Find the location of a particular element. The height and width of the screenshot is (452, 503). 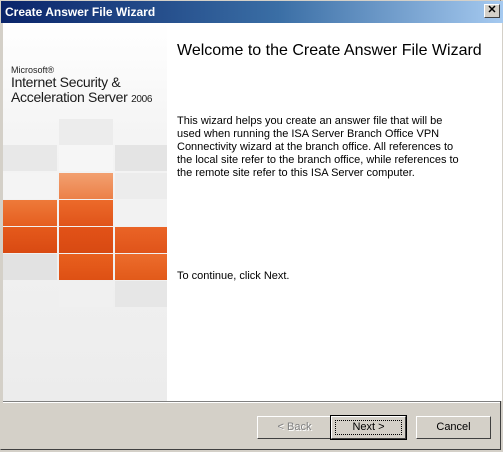

cancel-button: Cancel is located at coordinates (453, 427).